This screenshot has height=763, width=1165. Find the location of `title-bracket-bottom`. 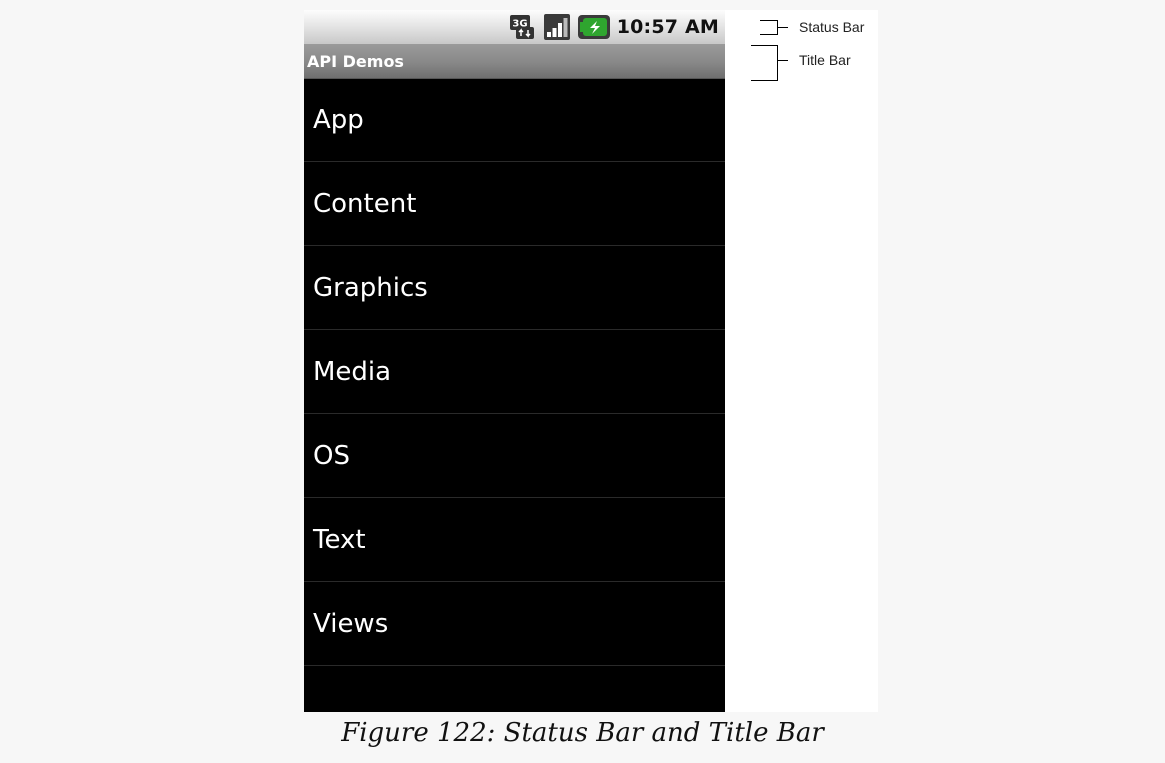

title-bracket-bottom is located at coordinates (764, 80).